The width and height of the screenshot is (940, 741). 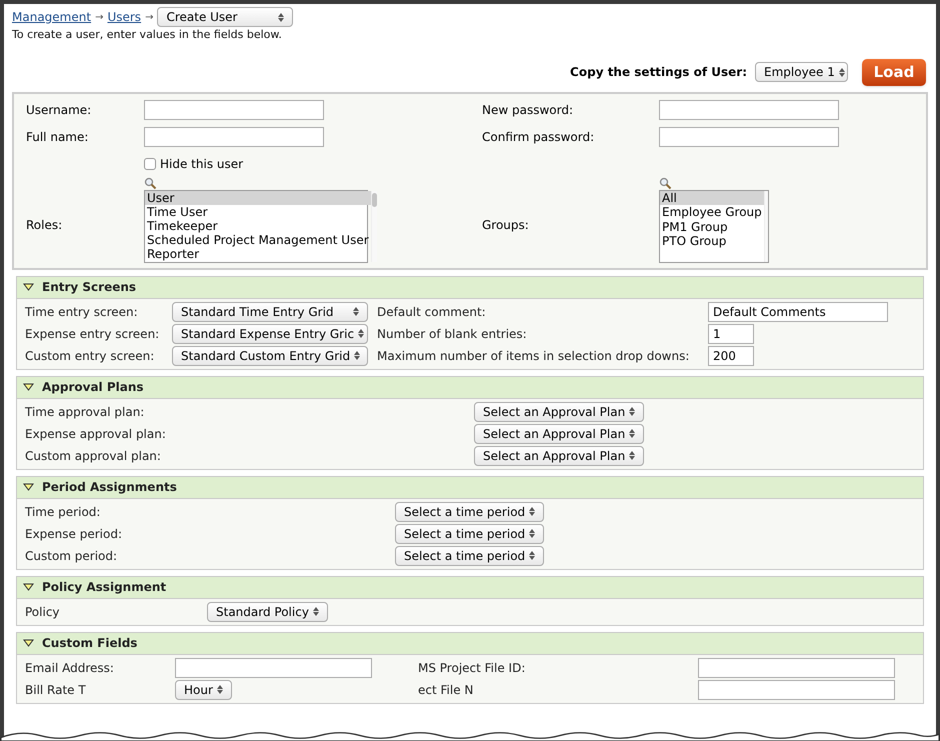 I want to click on section-title: Entry Screens, so click(x=89, y=287).